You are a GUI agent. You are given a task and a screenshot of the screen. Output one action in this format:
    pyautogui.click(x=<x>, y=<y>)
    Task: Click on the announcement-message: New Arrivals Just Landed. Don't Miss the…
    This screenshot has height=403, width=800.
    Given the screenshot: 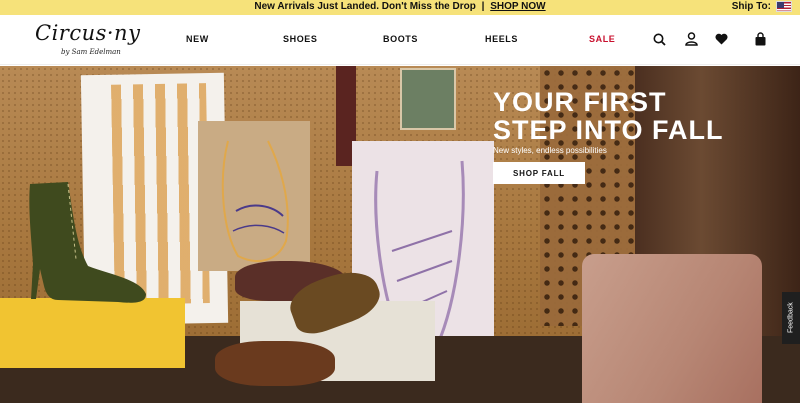 What is the action you would take?
    pyautogui.click(x=400, y=6)
    